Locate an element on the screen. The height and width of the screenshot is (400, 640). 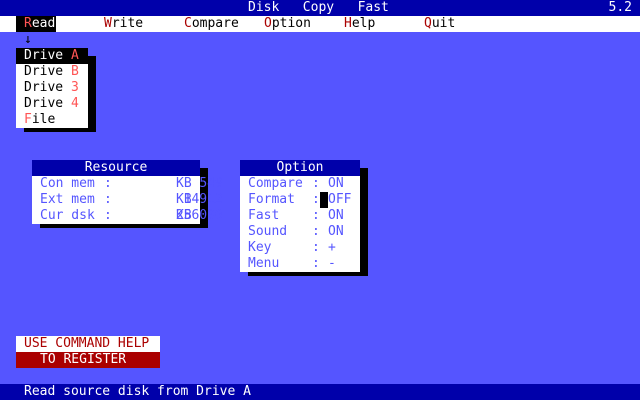
row-label: Menu is located at coordinates (264, 263).